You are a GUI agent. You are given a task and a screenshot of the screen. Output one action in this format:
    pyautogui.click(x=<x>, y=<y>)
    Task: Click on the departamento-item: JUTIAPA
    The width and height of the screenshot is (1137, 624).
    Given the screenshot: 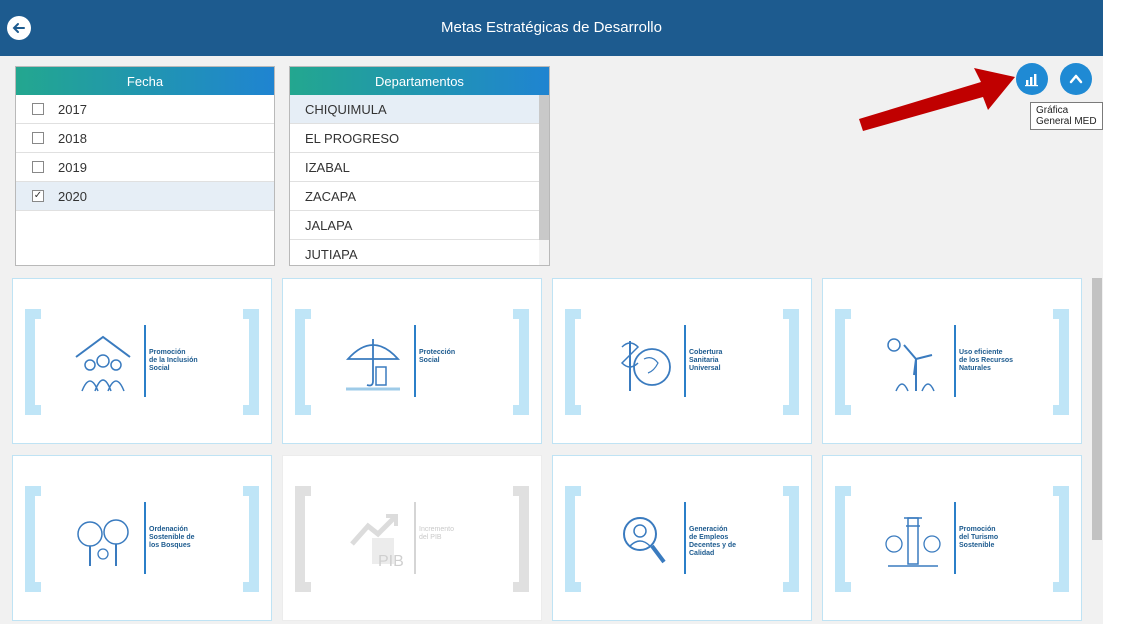 What is the action you would take?
    pyautogui.click(x=419, y=252)
    